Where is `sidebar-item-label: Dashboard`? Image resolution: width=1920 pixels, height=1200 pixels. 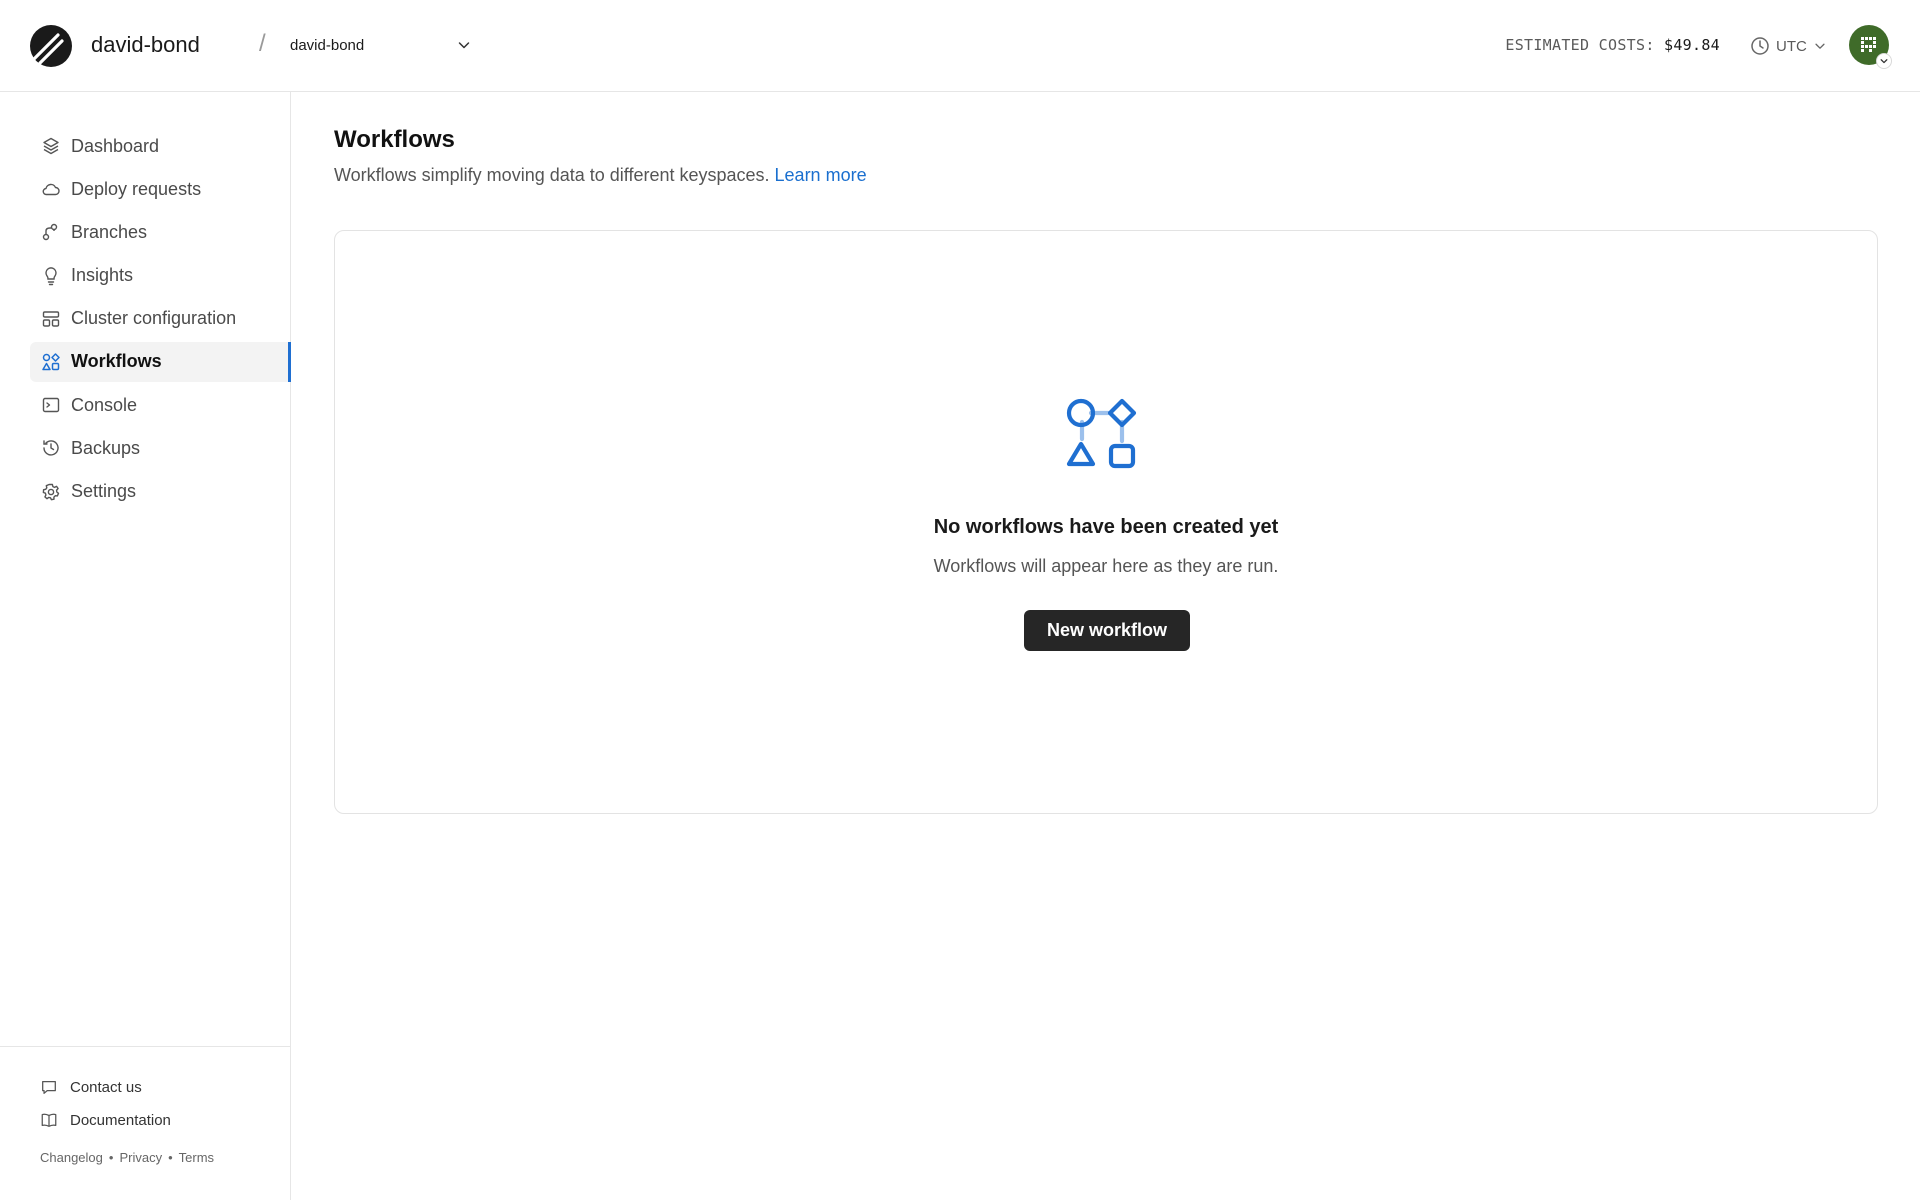
sidebar-item-label: Dashboard is located at coordinates (115, 145).